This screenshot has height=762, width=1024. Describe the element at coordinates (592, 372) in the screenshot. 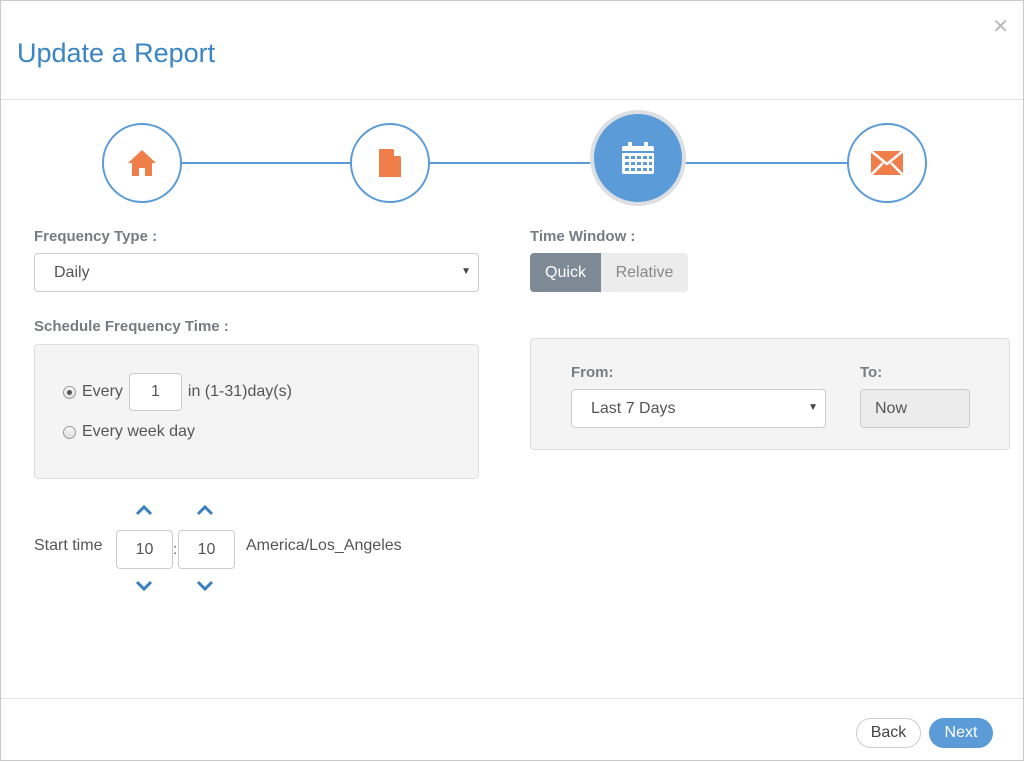

I see `from-label: From:` at that location.